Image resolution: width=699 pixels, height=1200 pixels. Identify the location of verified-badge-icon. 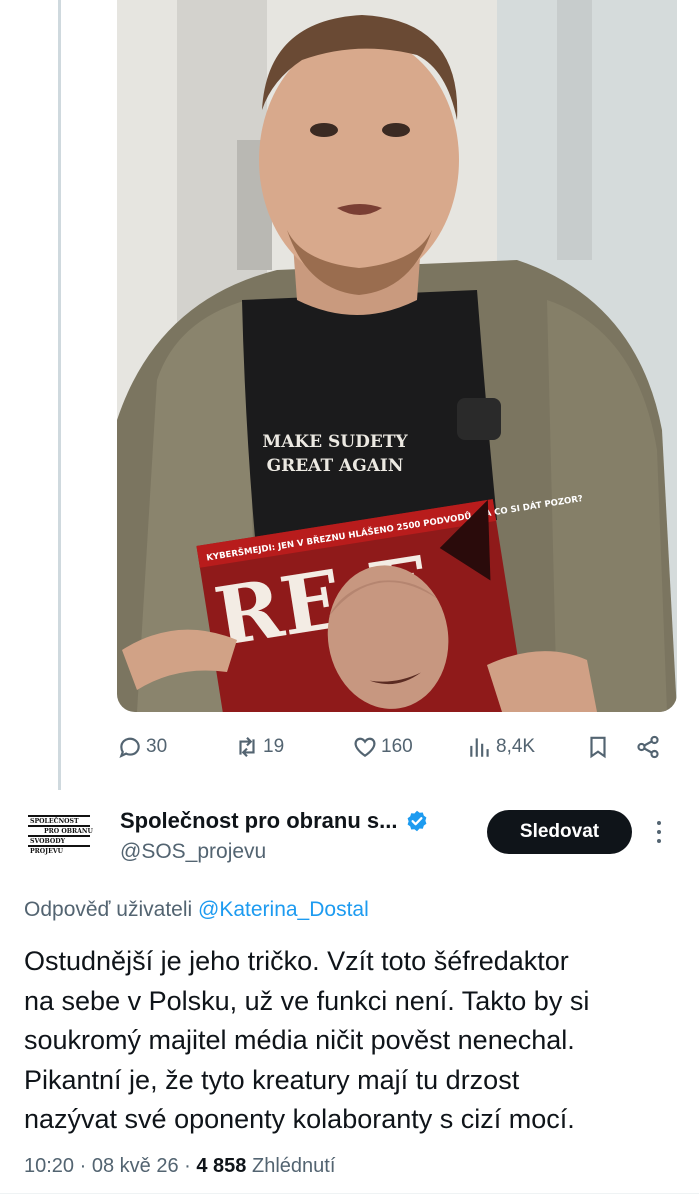
(417, 821).